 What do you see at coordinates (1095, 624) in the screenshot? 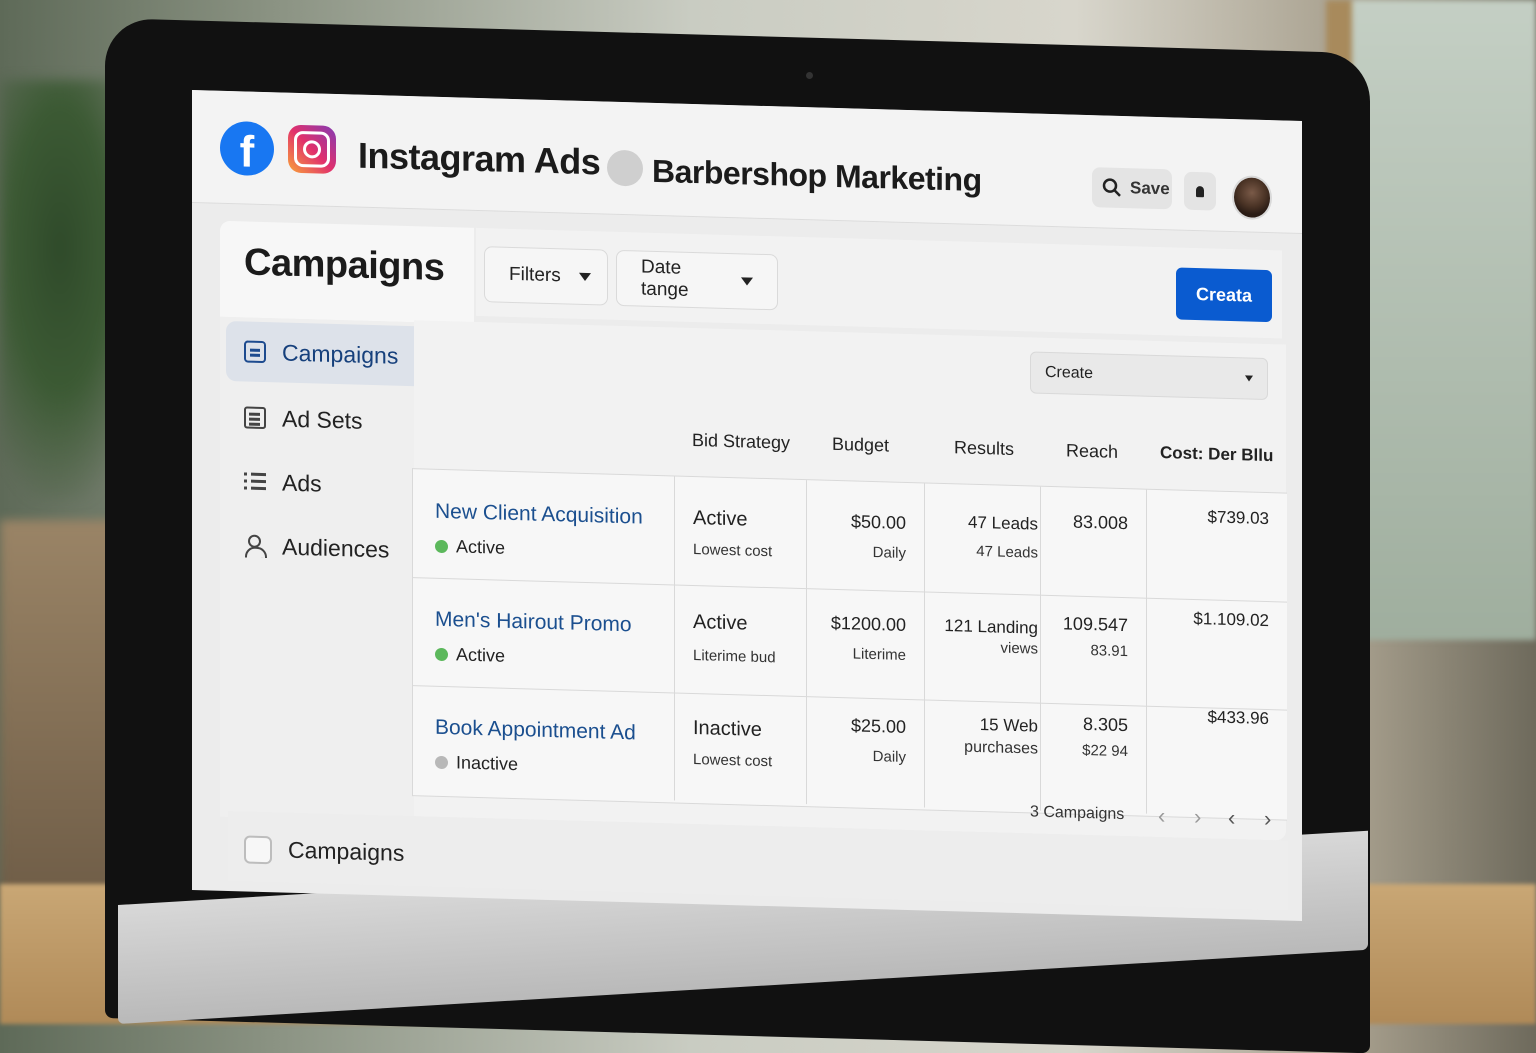
I see `reach-value: 109.547` at bounding box center [1095, 624].